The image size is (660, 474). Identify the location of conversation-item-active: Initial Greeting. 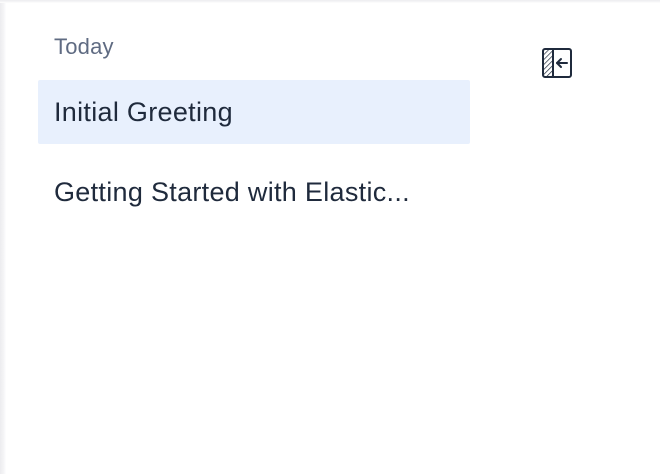
(254, 112).